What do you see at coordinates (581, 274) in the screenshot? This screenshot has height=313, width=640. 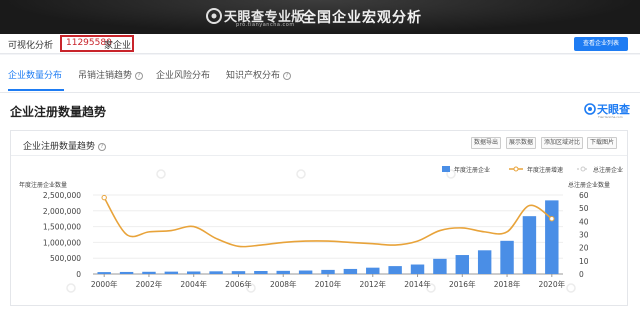 I see `right-tick-label: 0` at bounding box center [581, 274].